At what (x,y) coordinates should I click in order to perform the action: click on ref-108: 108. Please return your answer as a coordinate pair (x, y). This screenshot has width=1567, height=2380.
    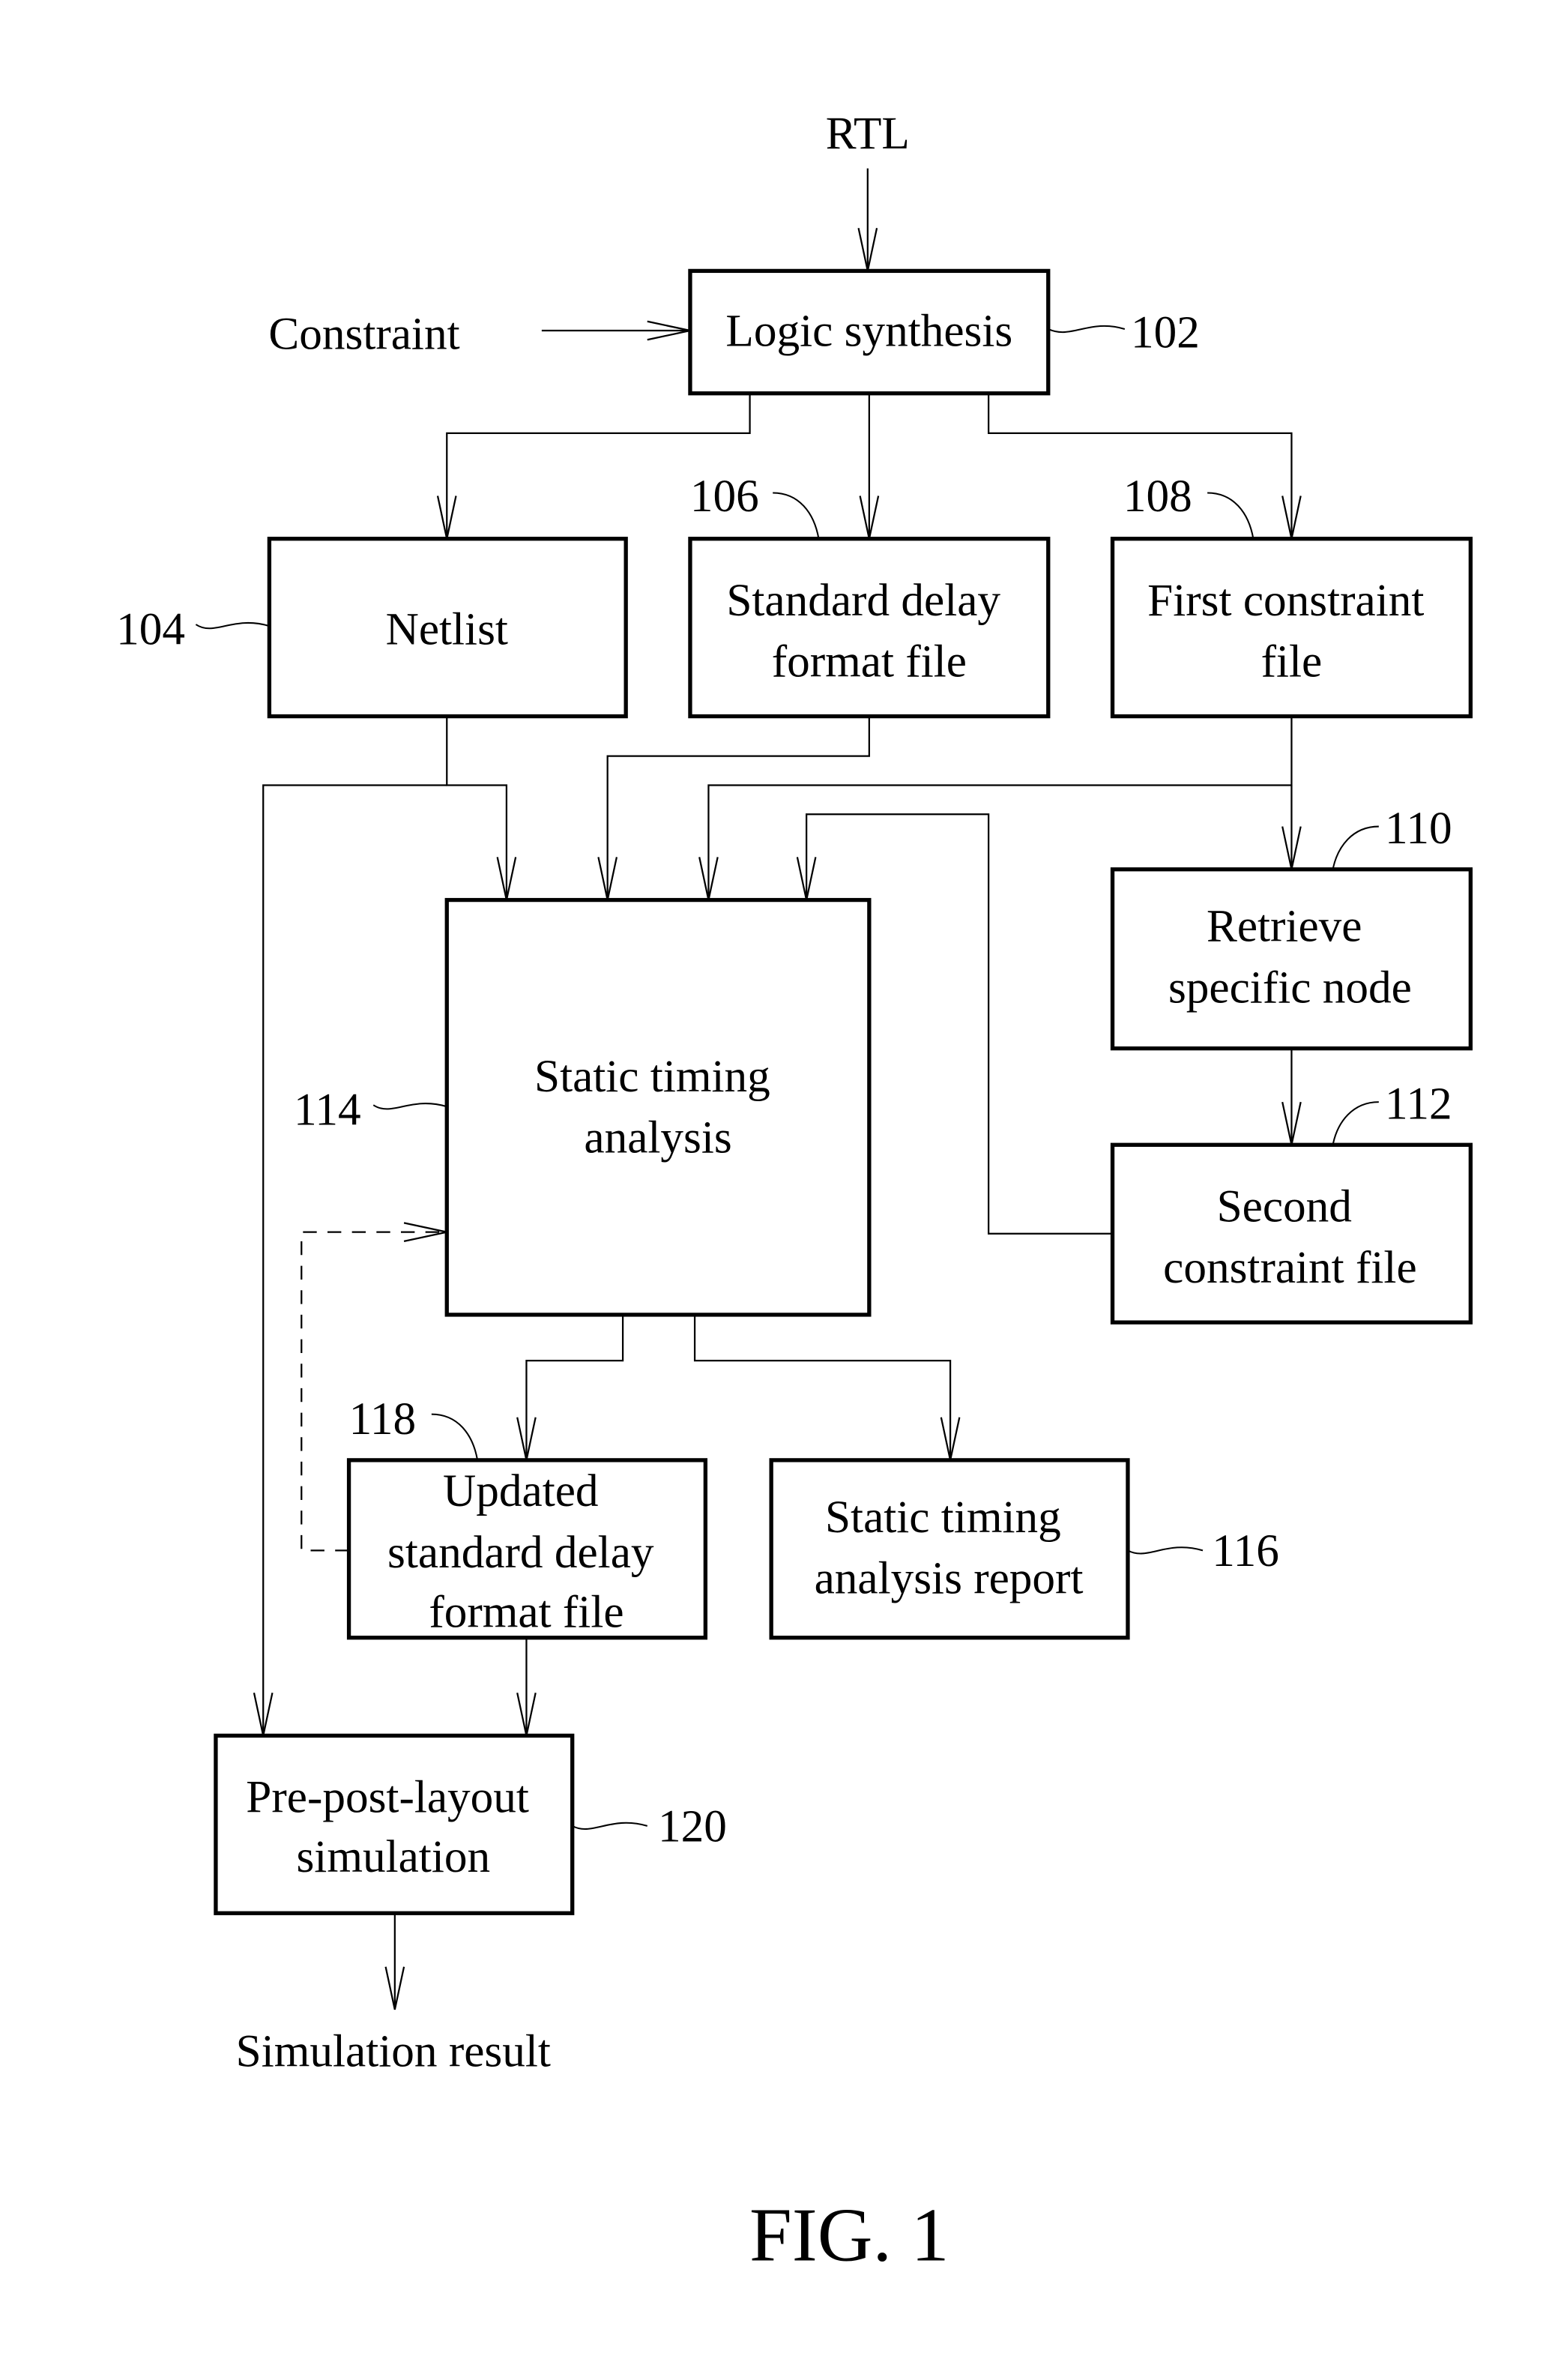
    Looking at the image, I should click on (1157, 496).